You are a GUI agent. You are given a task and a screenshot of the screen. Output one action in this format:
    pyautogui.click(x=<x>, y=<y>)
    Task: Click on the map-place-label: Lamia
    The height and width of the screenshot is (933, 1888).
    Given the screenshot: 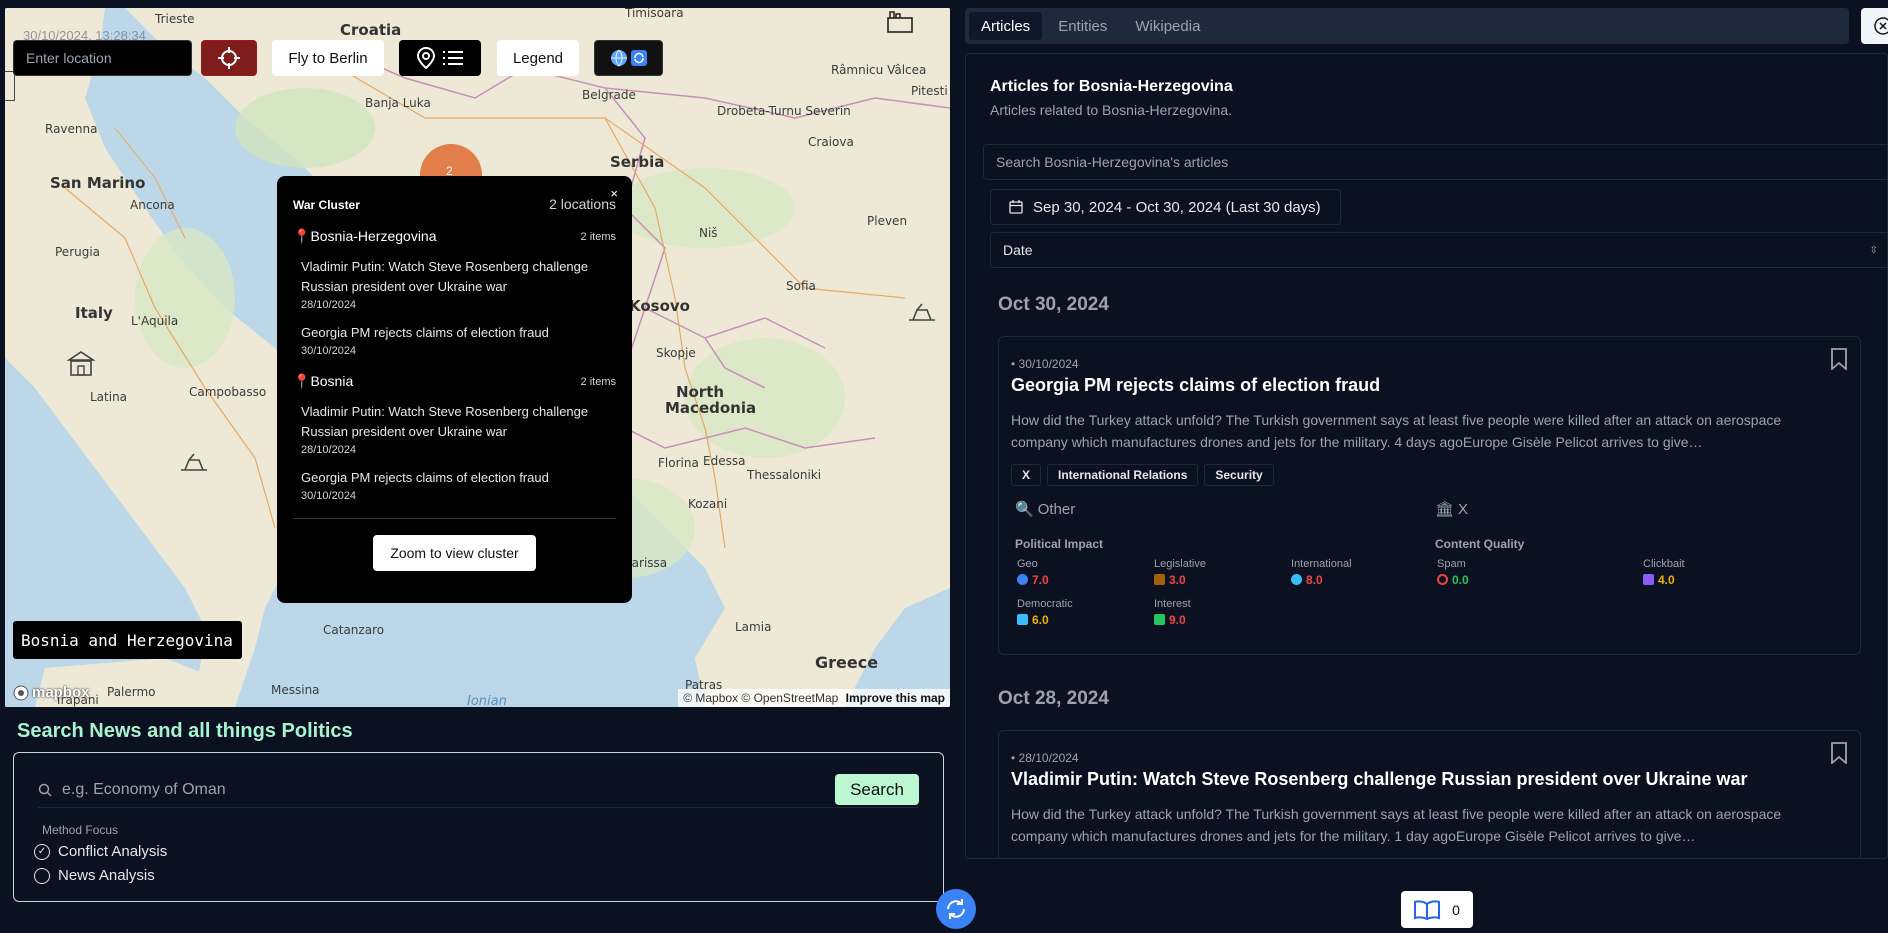 What is the action you would take?
    pyautogui.click(x=753, y=627)
    